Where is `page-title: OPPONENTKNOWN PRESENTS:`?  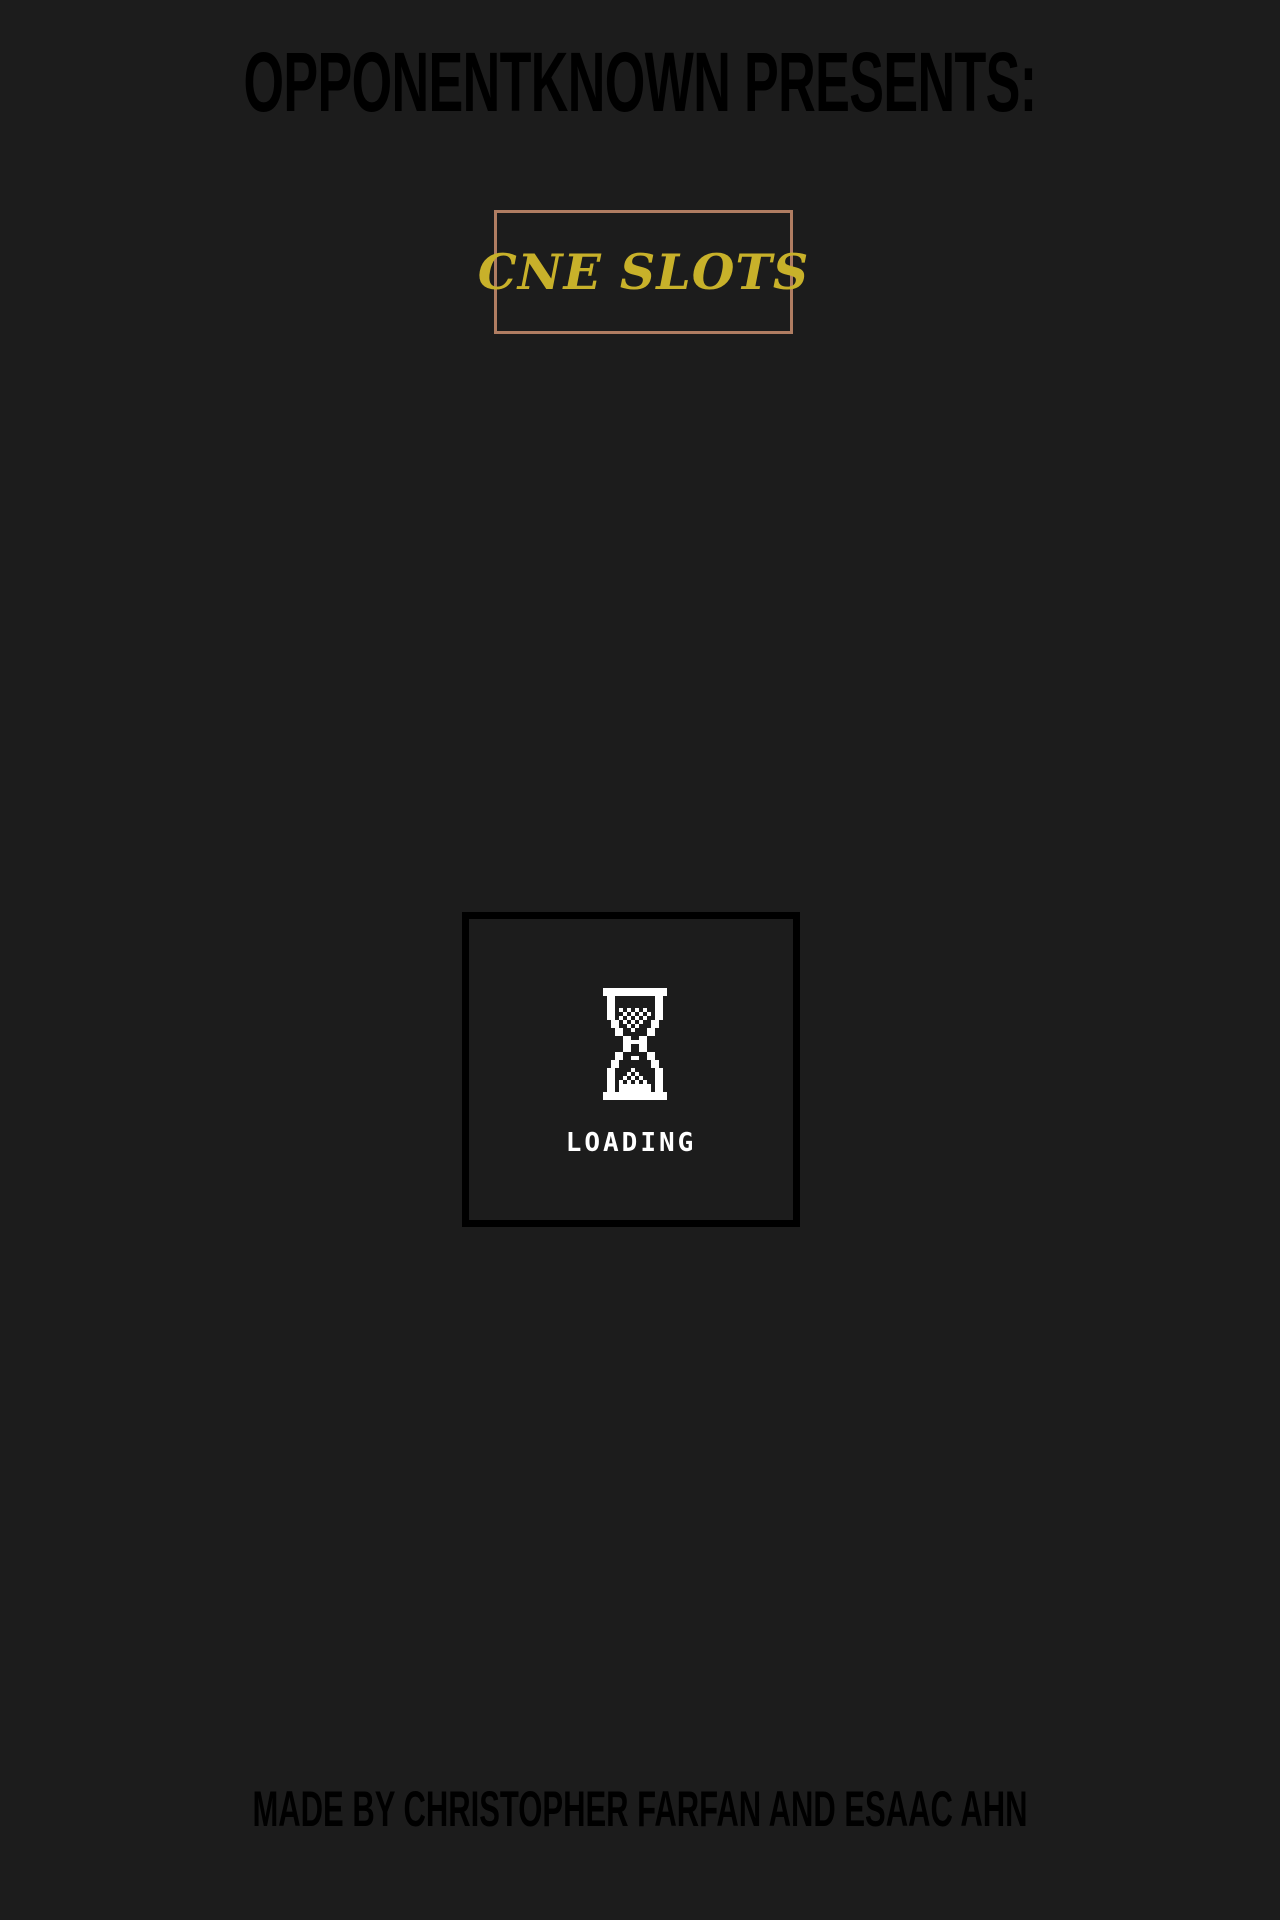
page-title: OPPONENTKNOWN PRESENTS: is located at coordinates (640, 82).